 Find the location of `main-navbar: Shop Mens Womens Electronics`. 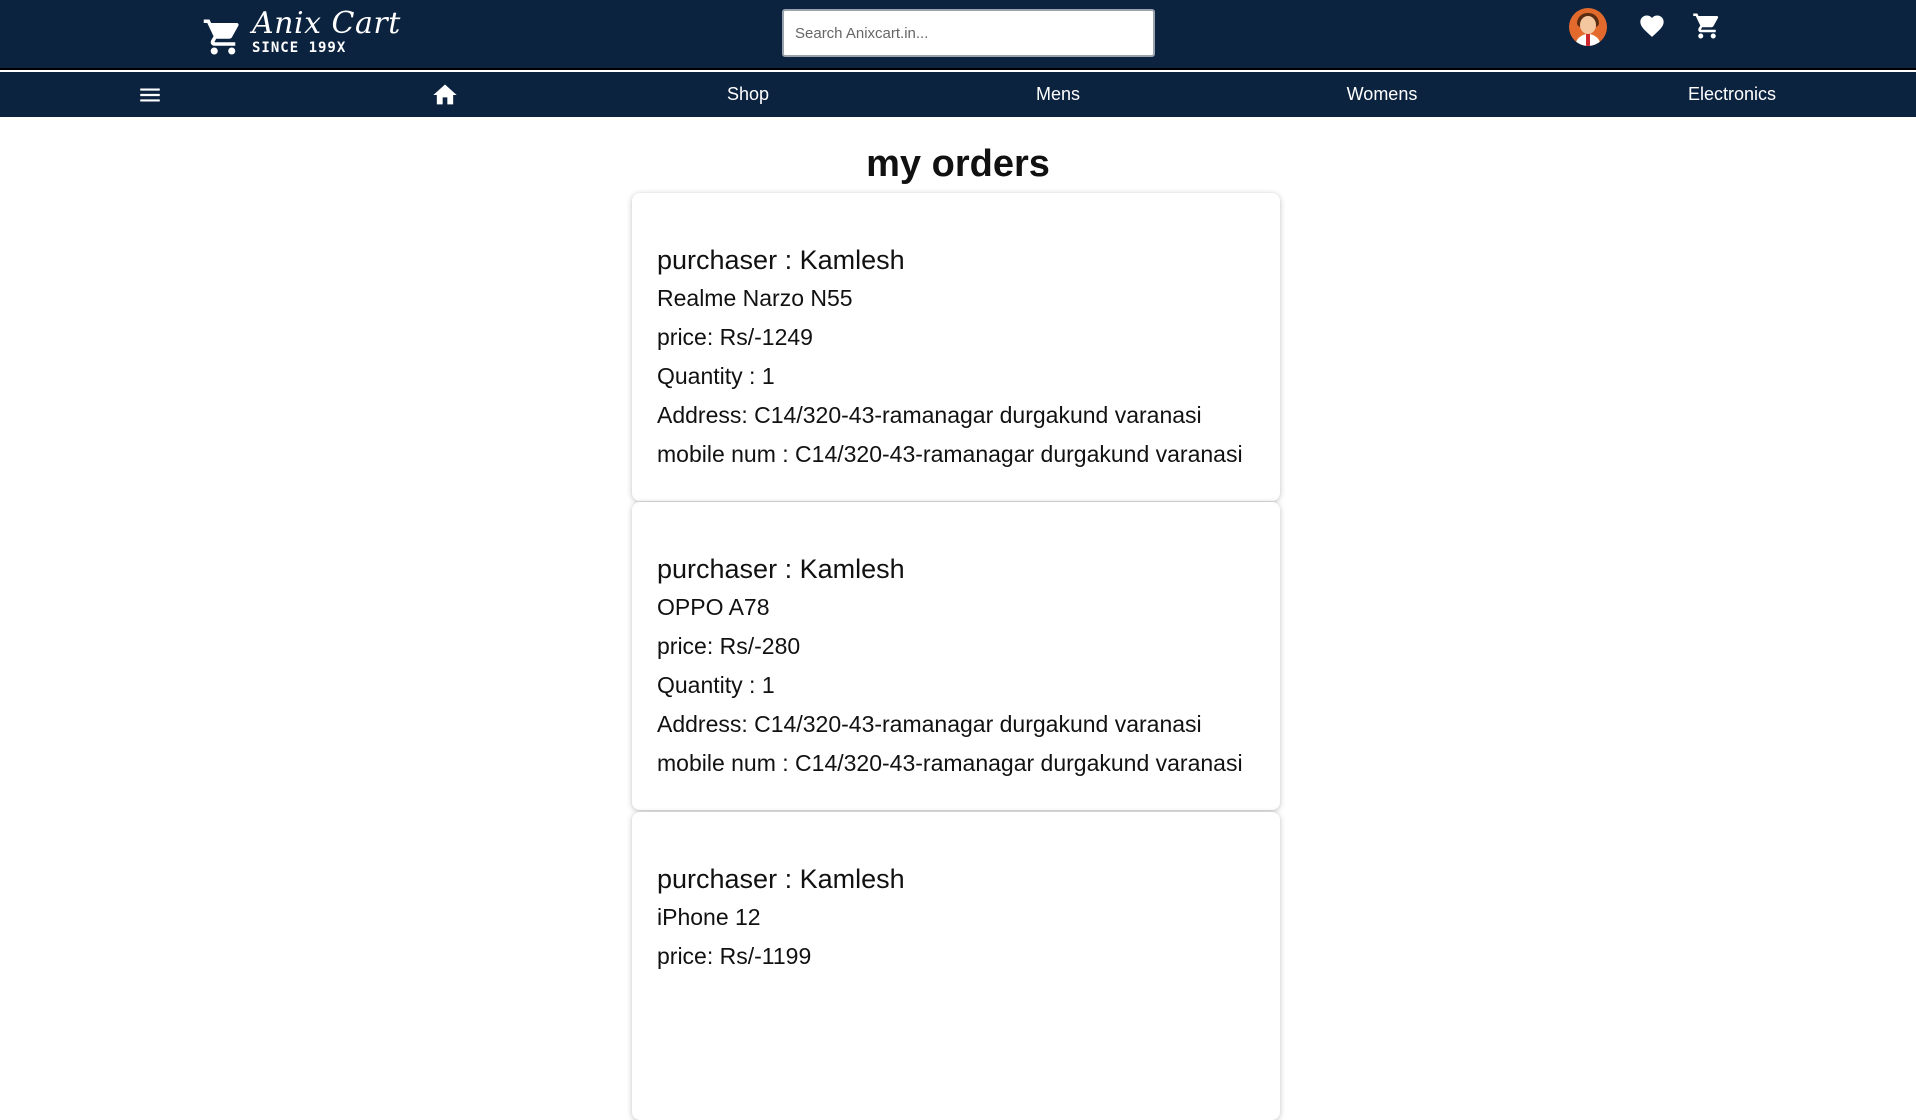

main-navbar: Shop Mens Womens Electronics is located at coordinates (958, 94).